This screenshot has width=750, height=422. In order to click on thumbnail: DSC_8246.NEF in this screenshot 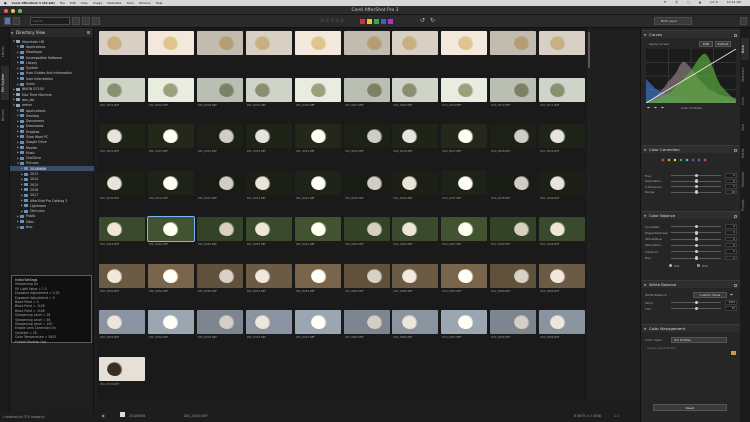, I will do `click(415, 186)`.